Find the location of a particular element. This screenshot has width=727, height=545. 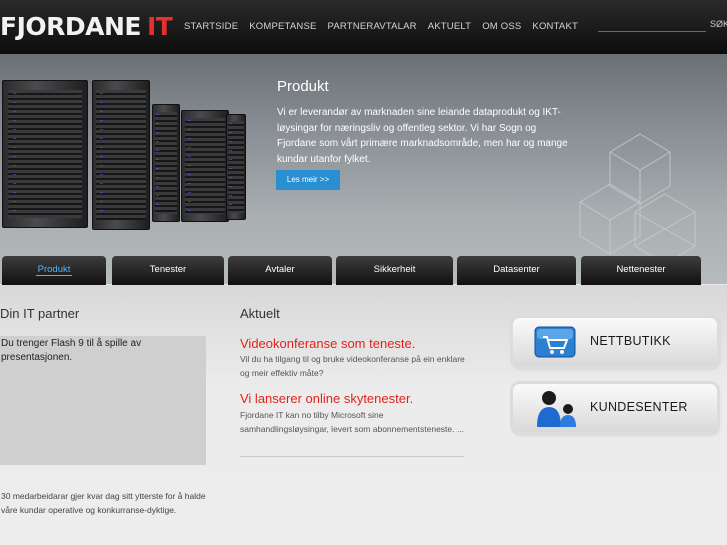

logo: FJORDANE IT is located at coordinates (86, 26).